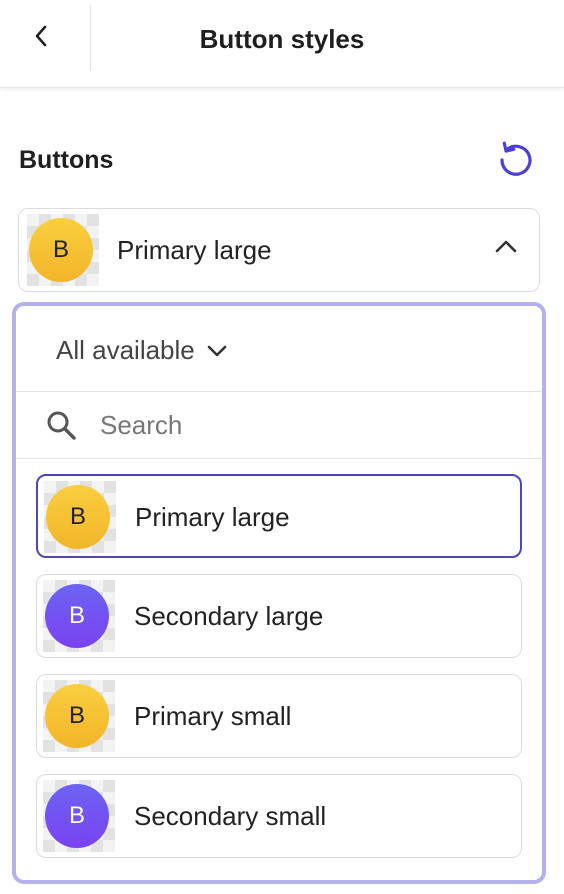  What do you see at coordinates (194, 250) in the screenshot?
I see `selected-style-label: Primary large` at bounding box center [194, 250].